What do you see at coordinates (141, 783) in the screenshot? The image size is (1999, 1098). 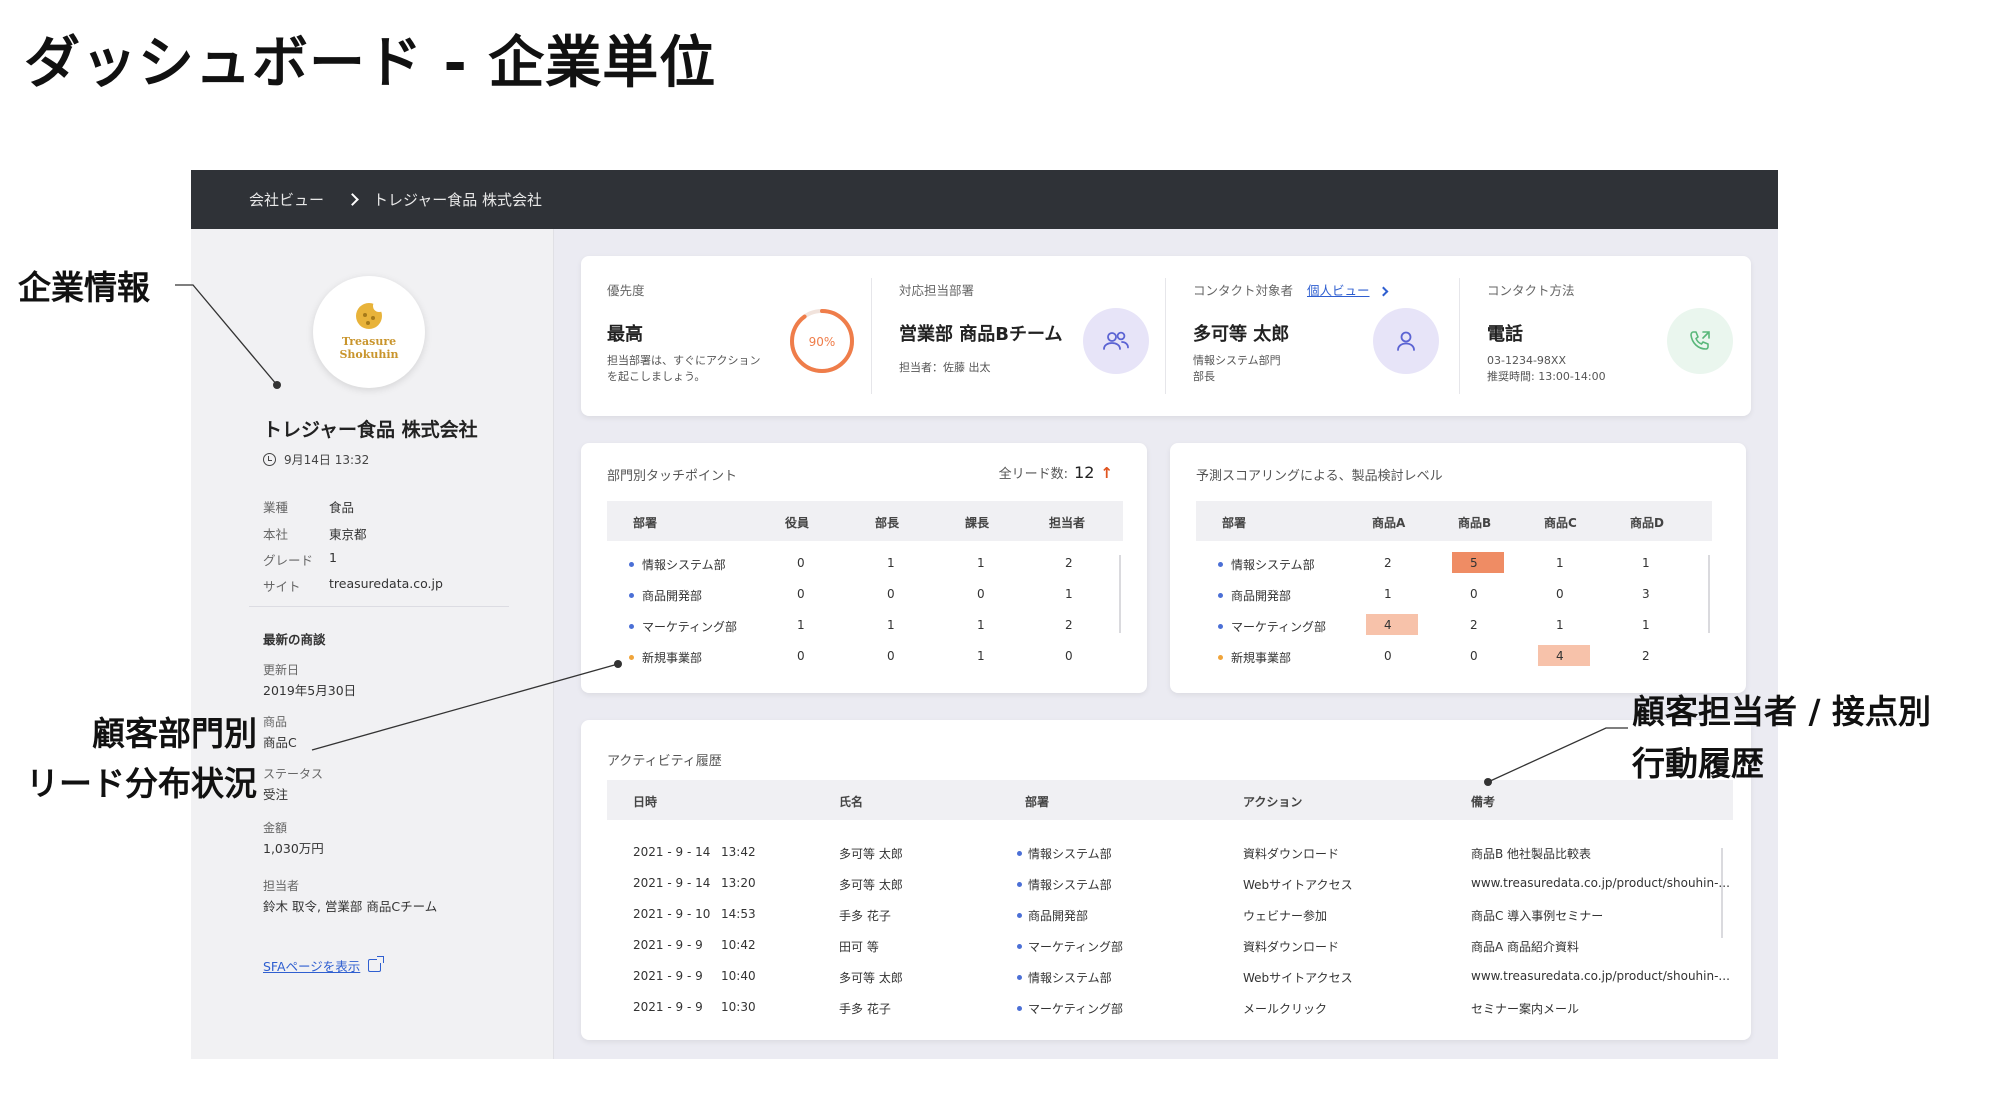 I see `callout-lead-dist-2: リード分布状況` at bounding box center [141, 783].